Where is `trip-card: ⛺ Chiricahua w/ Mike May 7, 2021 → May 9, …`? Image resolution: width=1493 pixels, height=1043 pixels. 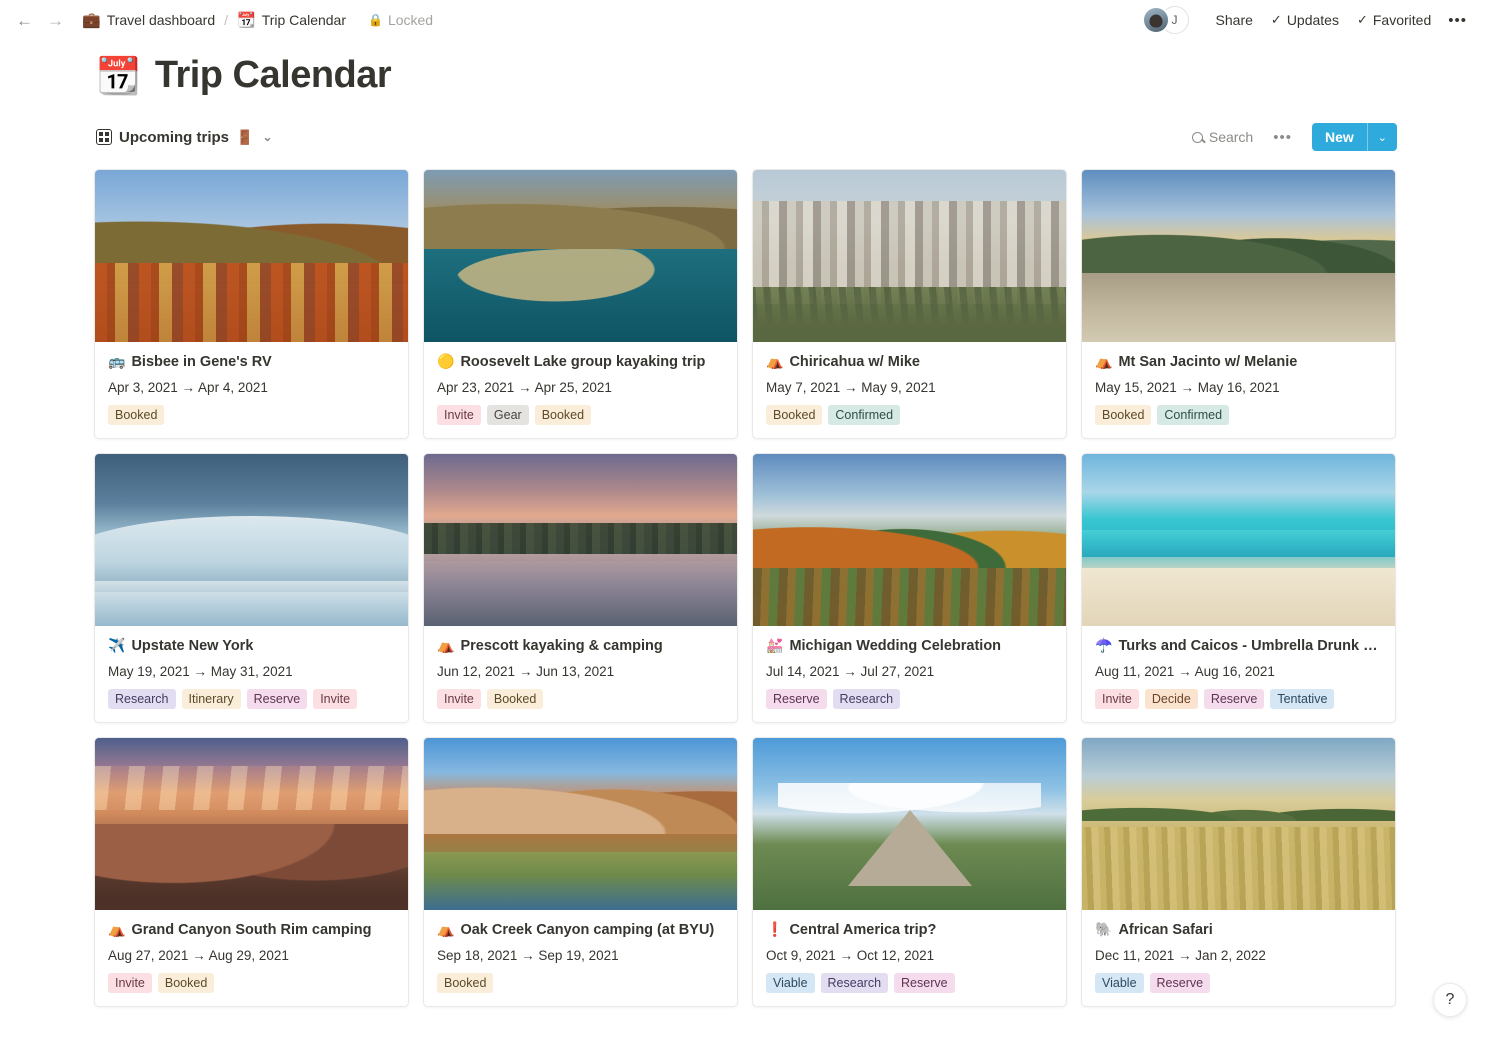 trip-card: ⛺ Chiricahua w/ Mike May 7, 2021 → May 9, … is located at coordinates (909, 304).